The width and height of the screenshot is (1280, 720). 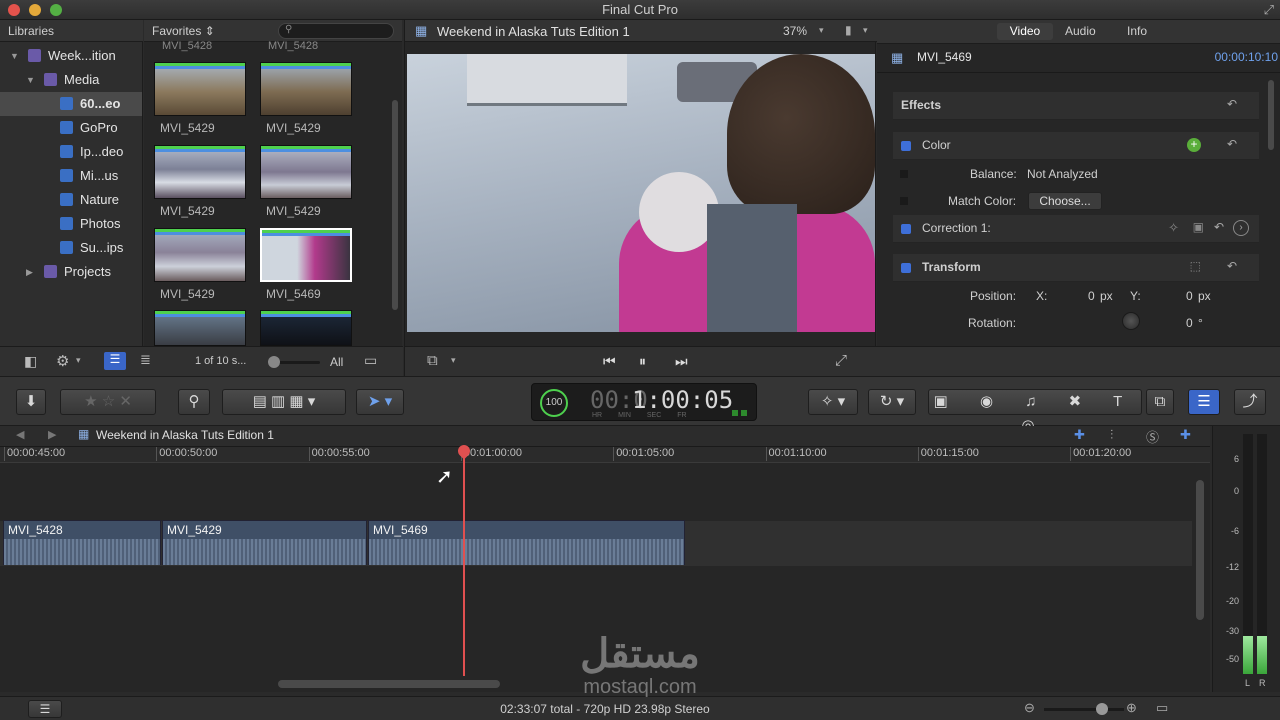 I want to click on timeline-clip: MVI_5429, so click(x=264, y=542).